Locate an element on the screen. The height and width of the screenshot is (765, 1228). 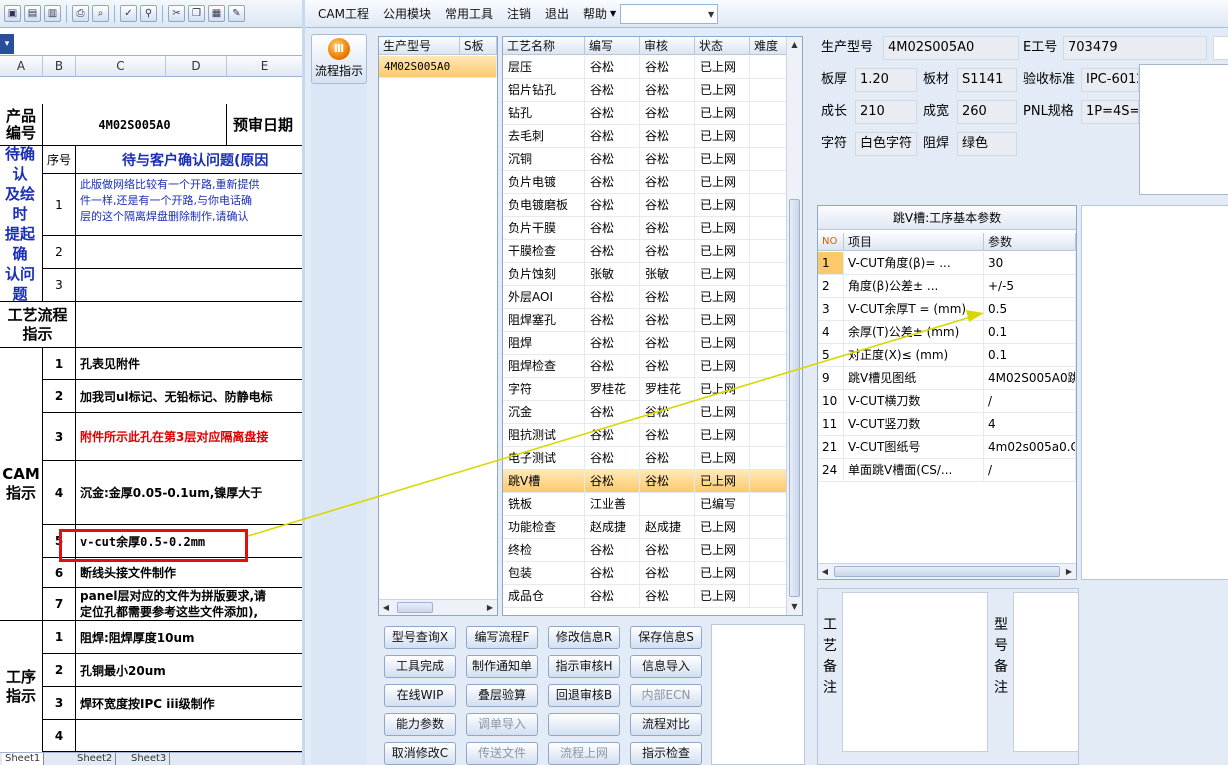
action-button: 内部ECN is located at coordinates (666, 695).